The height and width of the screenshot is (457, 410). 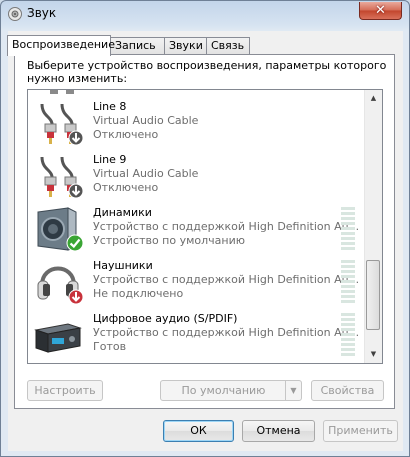 I want to click on close-button: ✕, so click(x=380, y=11).